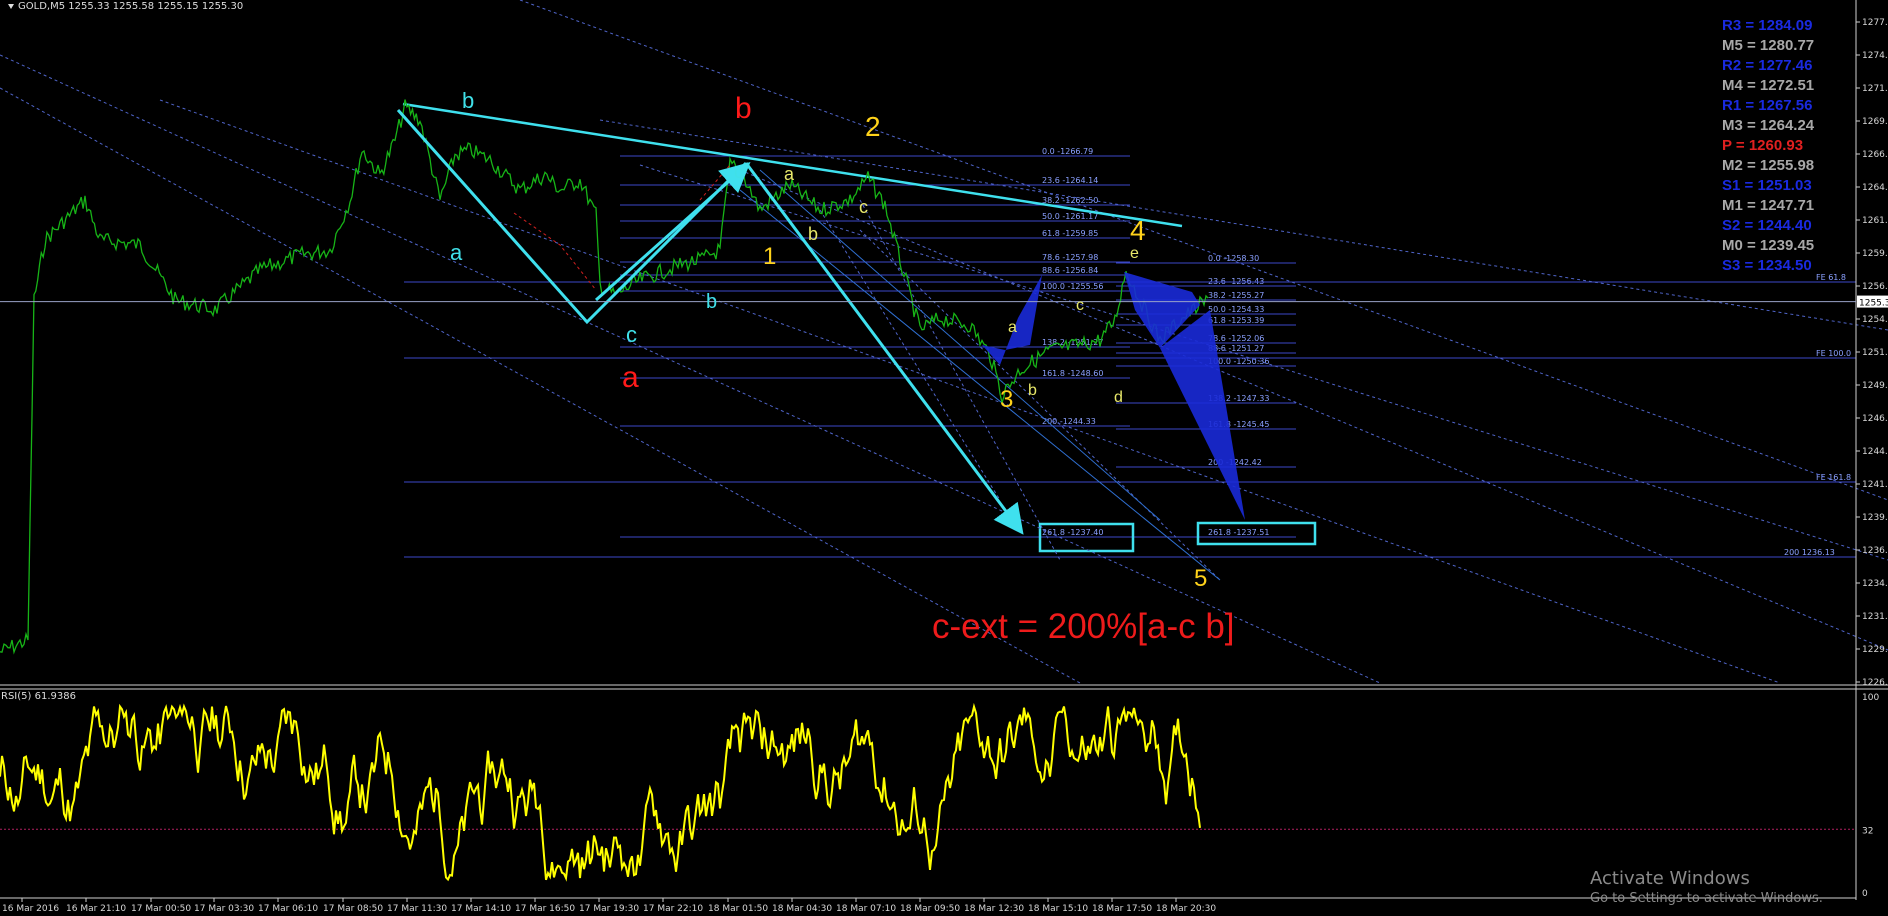 This screenshot has height=916, width=1888. What do you see at coordinates (1767, 185) in the screenshot?
I see `pivot-level: S1 = 1251.03` at bounding box center [1767, 185].